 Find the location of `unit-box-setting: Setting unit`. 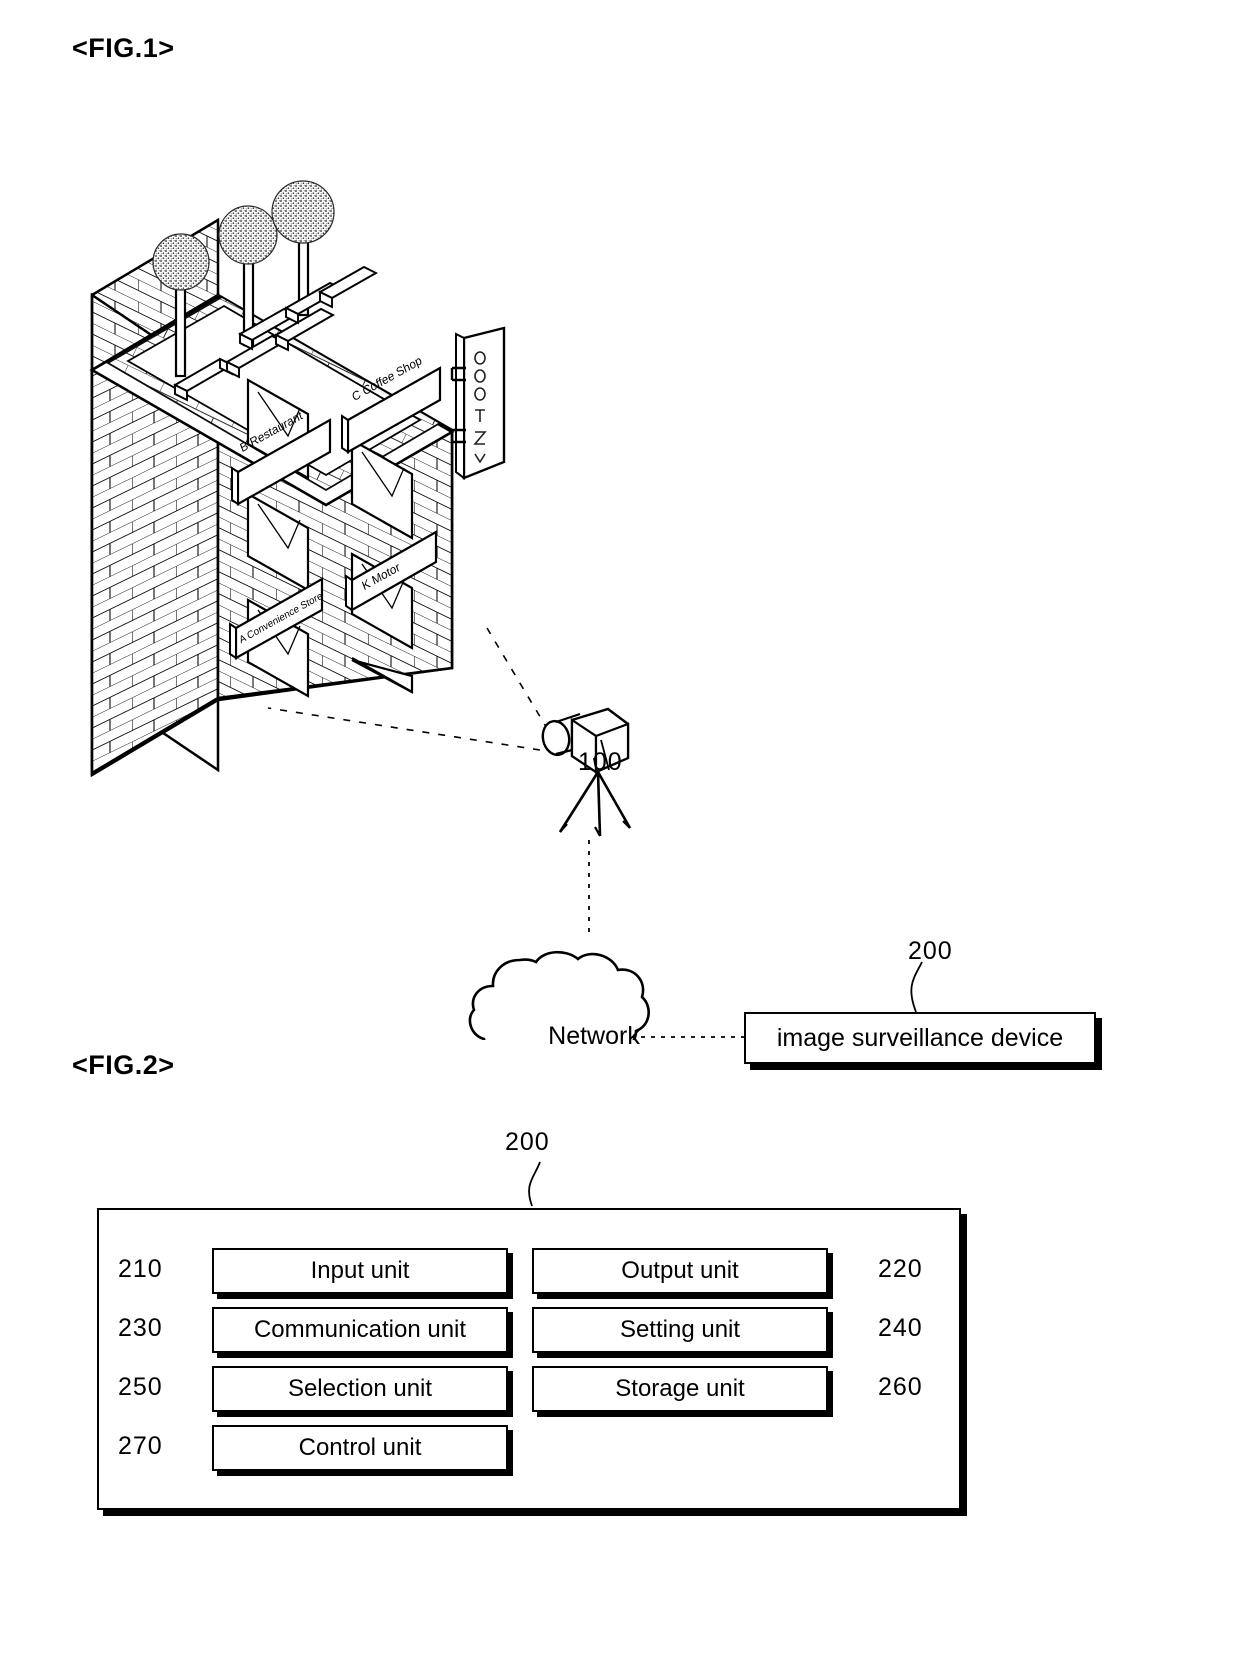

unit-box-setting: Setting unit is located at coordinates (680, 1330).